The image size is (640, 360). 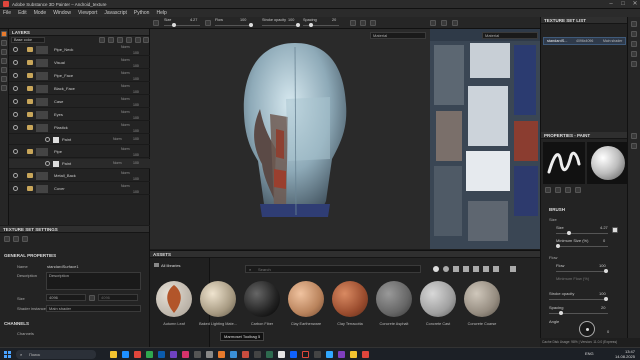 What do you see at coordinates (496, 269) in the screenshot?
I see `filter-particles-icon` at bounding box center [496, 269].